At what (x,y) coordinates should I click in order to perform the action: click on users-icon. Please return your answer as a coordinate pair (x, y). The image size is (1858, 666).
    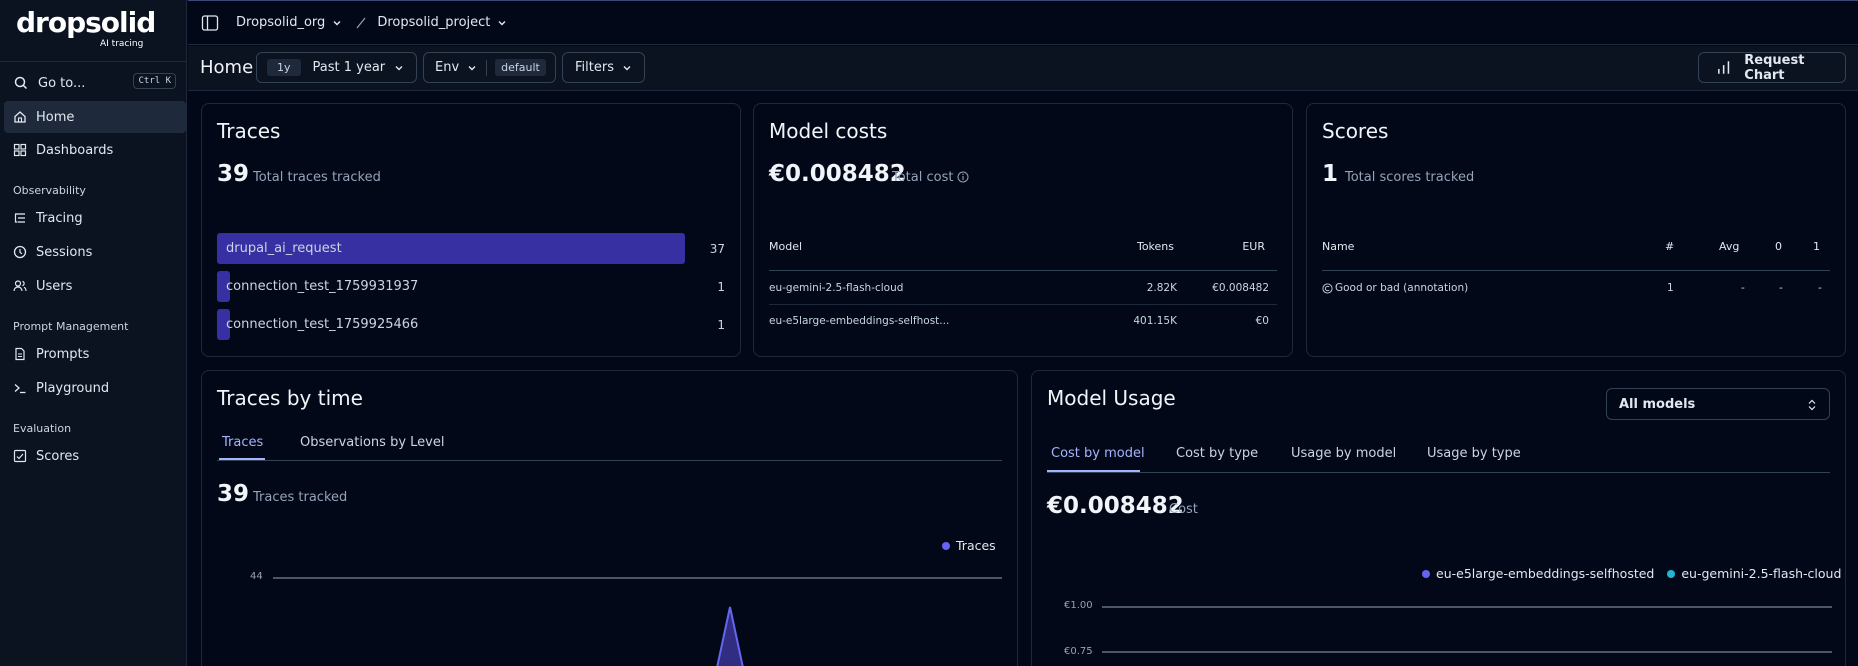
    Looking at the image, I should click on (20, 286).